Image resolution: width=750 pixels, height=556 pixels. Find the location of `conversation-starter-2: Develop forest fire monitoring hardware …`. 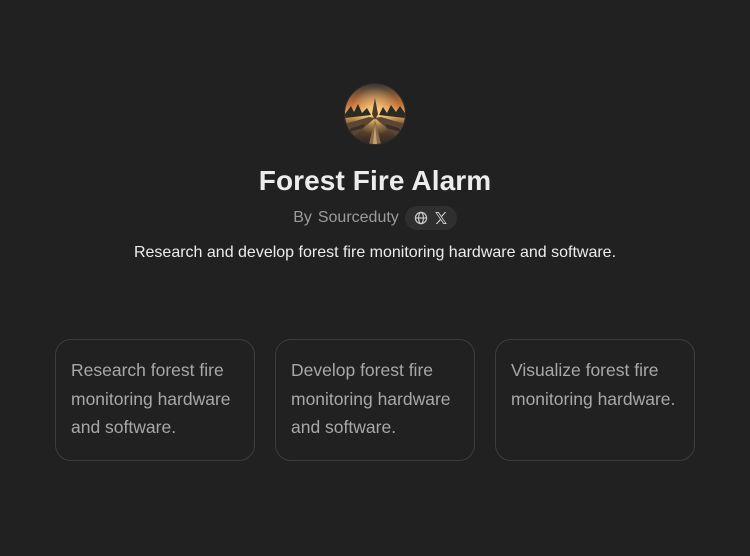

conversation-starter-2: Develop forest fire monitoring hardware … is located at coordinates (375, 400).